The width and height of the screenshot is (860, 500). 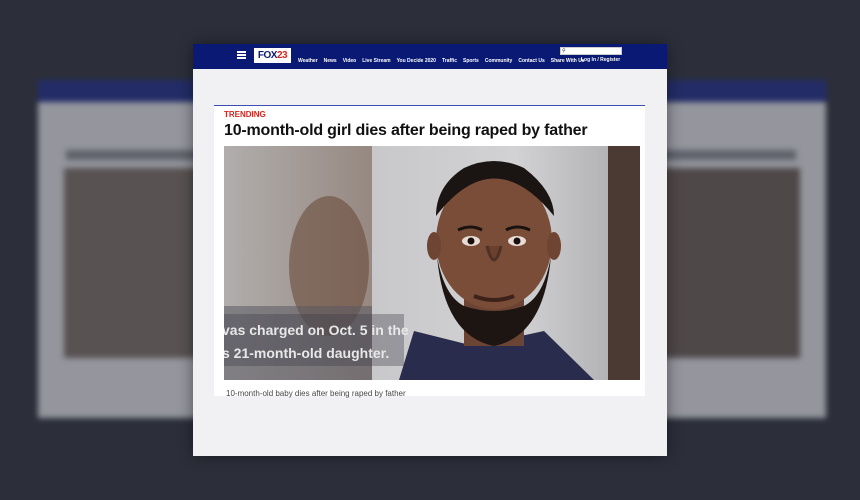 I want to click on search-icon: ⚲, so click(x=564, y=51).